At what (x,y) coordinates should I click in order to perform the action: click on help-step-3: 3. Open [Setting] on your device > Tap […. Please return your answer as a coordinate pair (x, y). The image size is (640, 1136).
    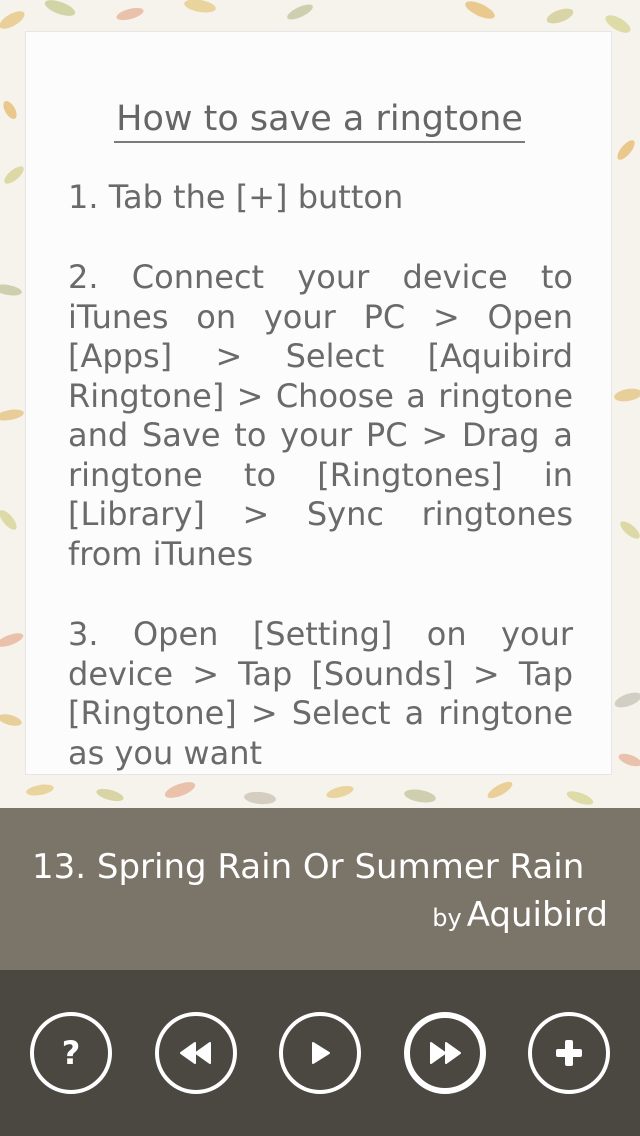
    Looking at the image, I should click on (320, 693).